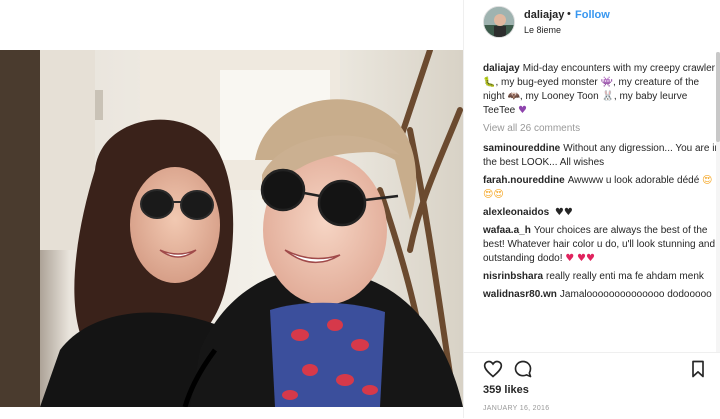 The height and width of the screenshot is (419, 720). What do you see at coordinates (507, 230) in the screenshot?
I see `comment-username: wafaa.a_h` at bounding box center [507, 230].